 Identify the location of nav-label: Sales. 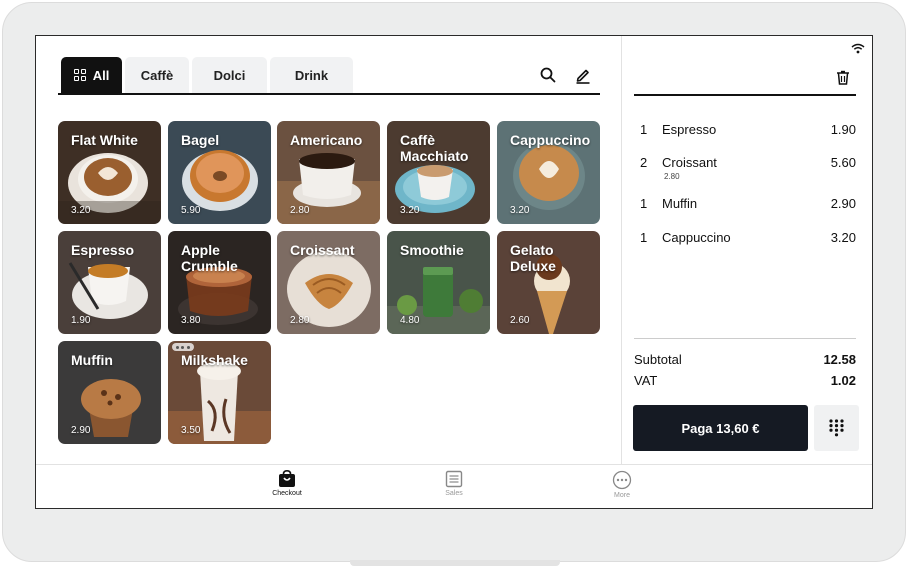
(454, 493).